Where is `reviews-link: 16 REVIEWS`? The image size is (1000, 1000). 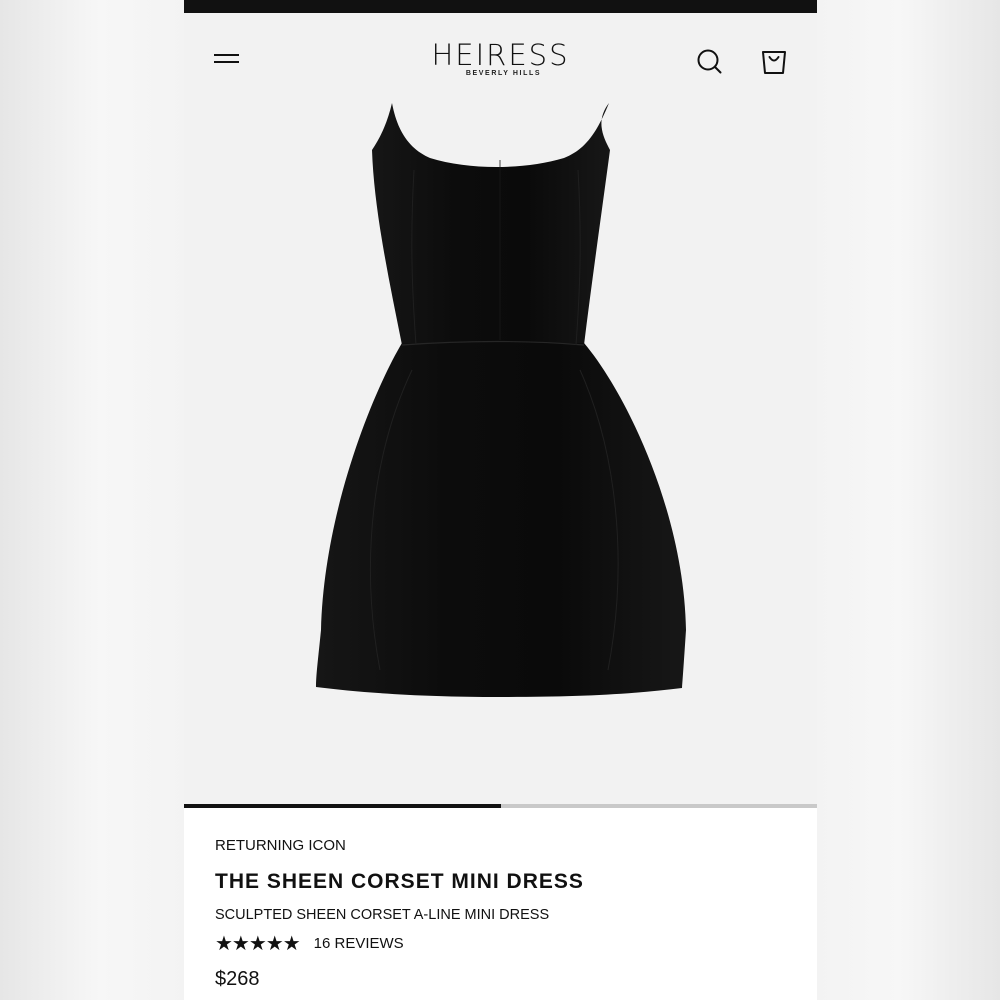 reviews-link: 16 REVIEWS is located at coordinates (359, 943).